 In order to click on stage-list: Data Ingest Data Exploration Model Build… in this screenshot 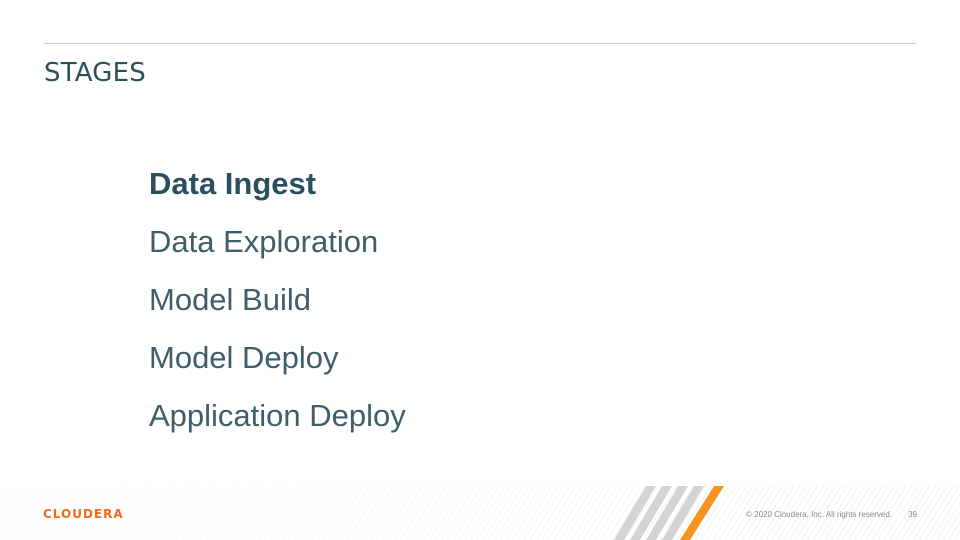, I will do `click(277, 307)`.